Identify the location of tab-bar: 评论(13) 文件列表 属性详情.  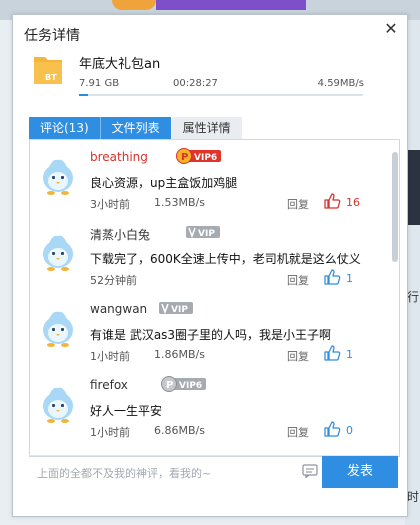
(135, 128).